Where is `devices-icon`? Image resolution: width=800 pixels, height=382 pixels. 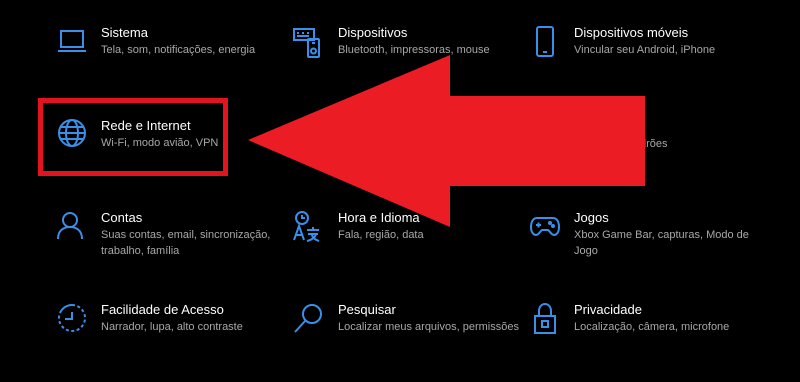
devices-icon is located at coordinates (309, 42).